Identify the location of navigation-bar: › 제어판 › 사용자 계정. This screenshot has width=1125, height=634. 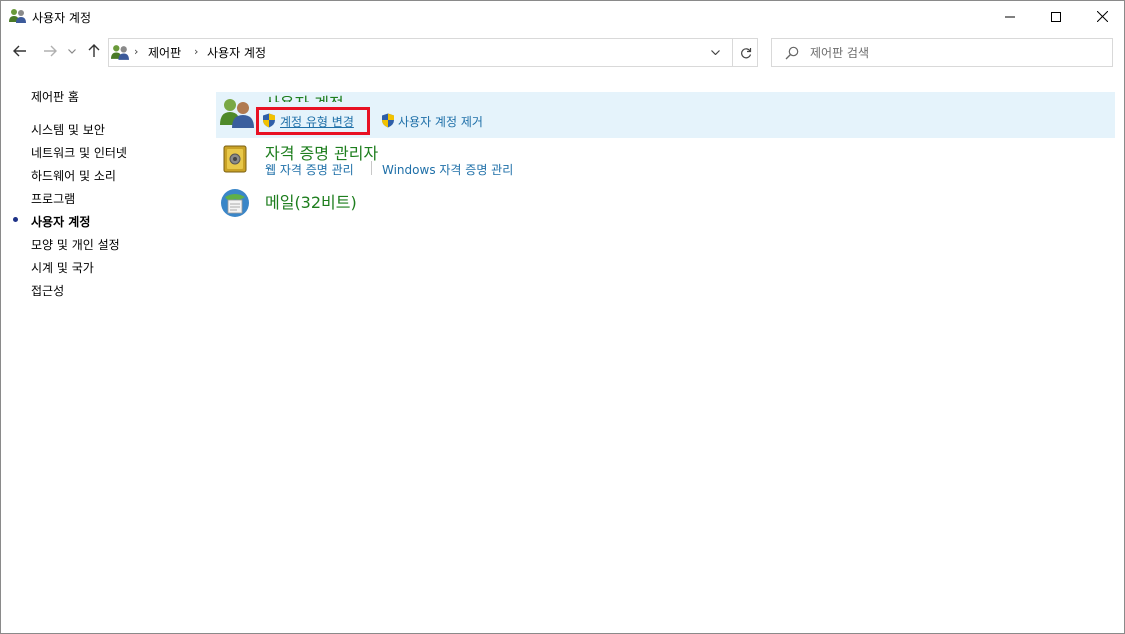
(562, 52).